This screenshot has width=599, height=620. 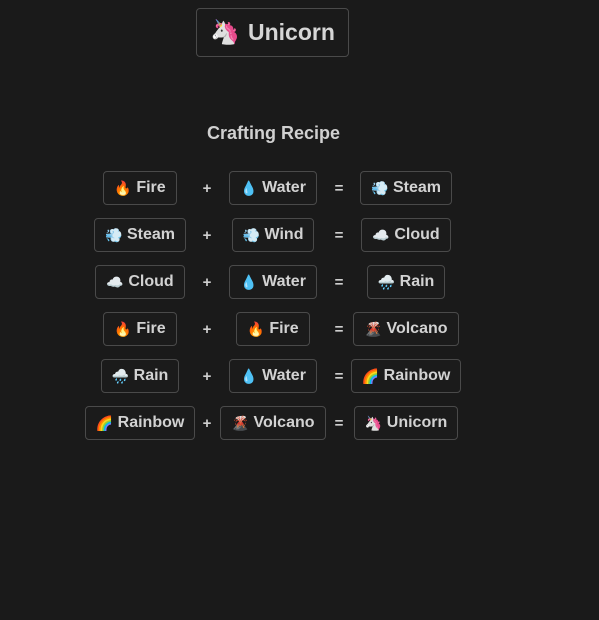 I want to click on item-label: Unicorn, so click(x=417, y=422).